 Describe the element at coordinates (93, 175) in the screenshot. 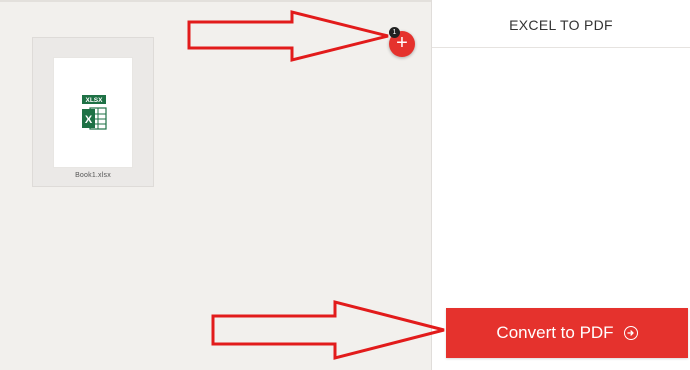

I see `file-name: Book1.xlsx` at that location.